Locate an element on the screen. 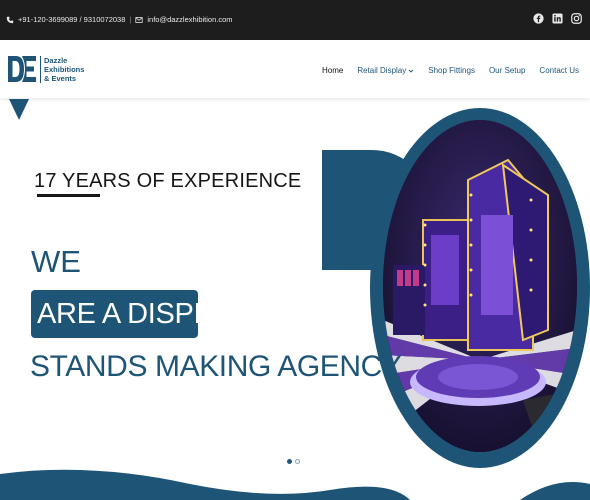  nav-label-our-setup: Our Setup is located at coordinates (507, 70).